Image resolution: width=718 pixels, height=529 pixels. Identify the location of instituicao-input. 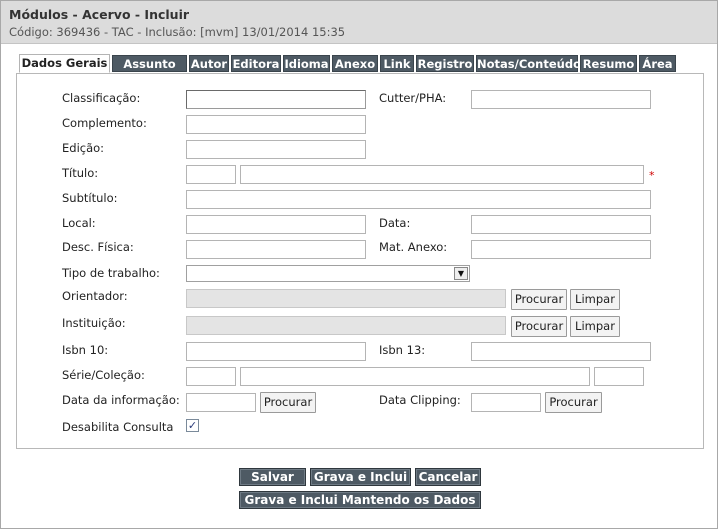
(346, 325).